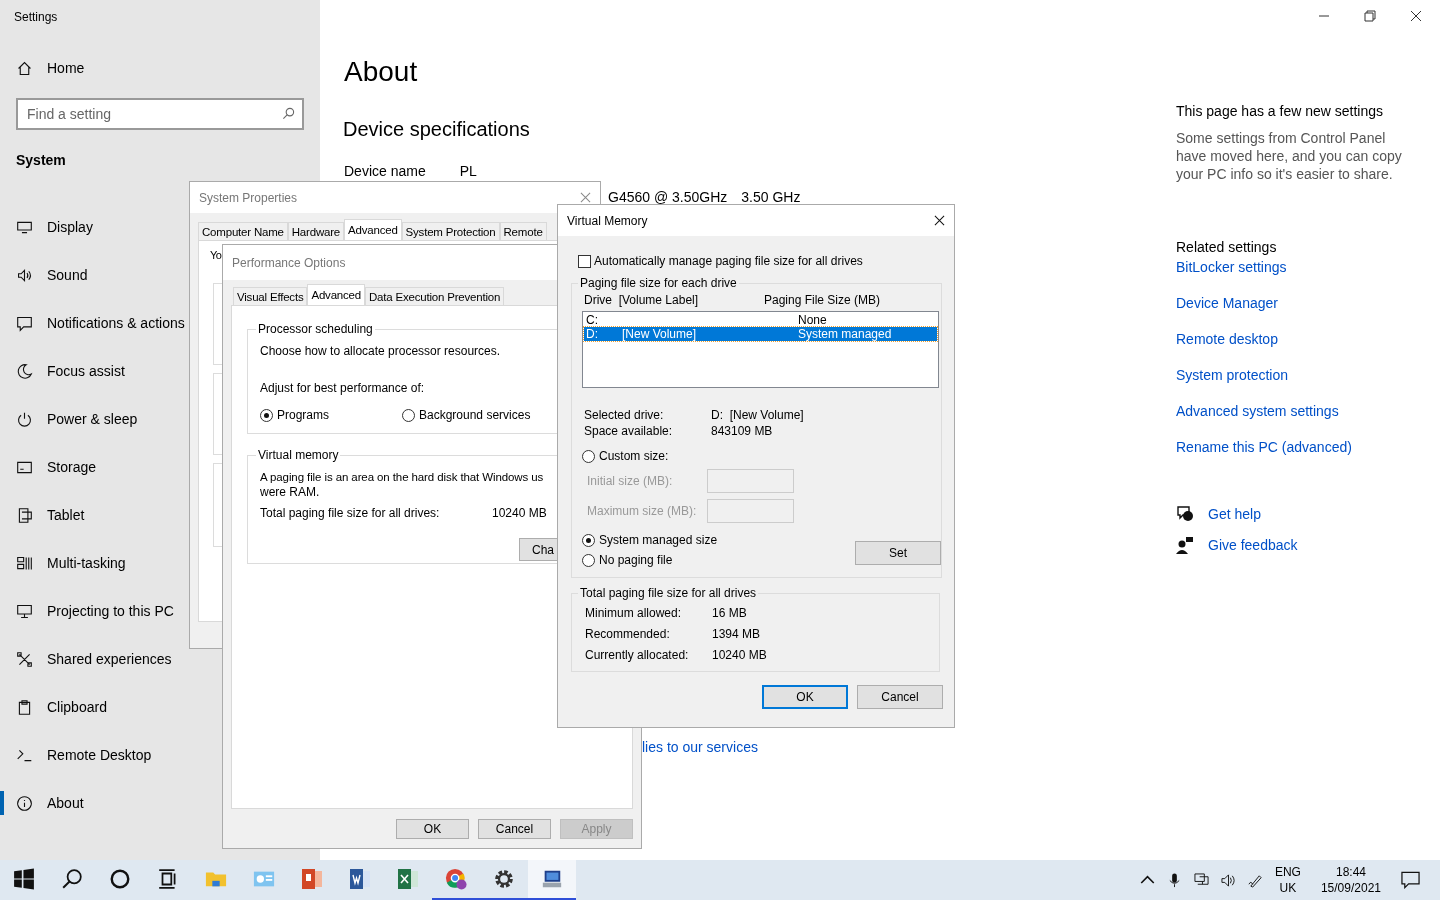  Describe the element at coordinates (120, 879) in the screenshot. I see `circle-icon` at that location.